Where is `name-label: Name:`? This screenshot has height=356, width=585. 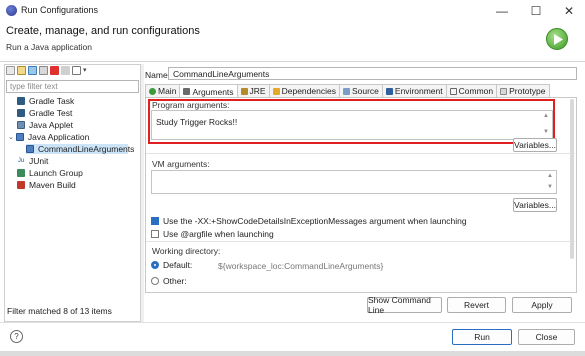
name-label: Name: is located at coordinates (158, 75).